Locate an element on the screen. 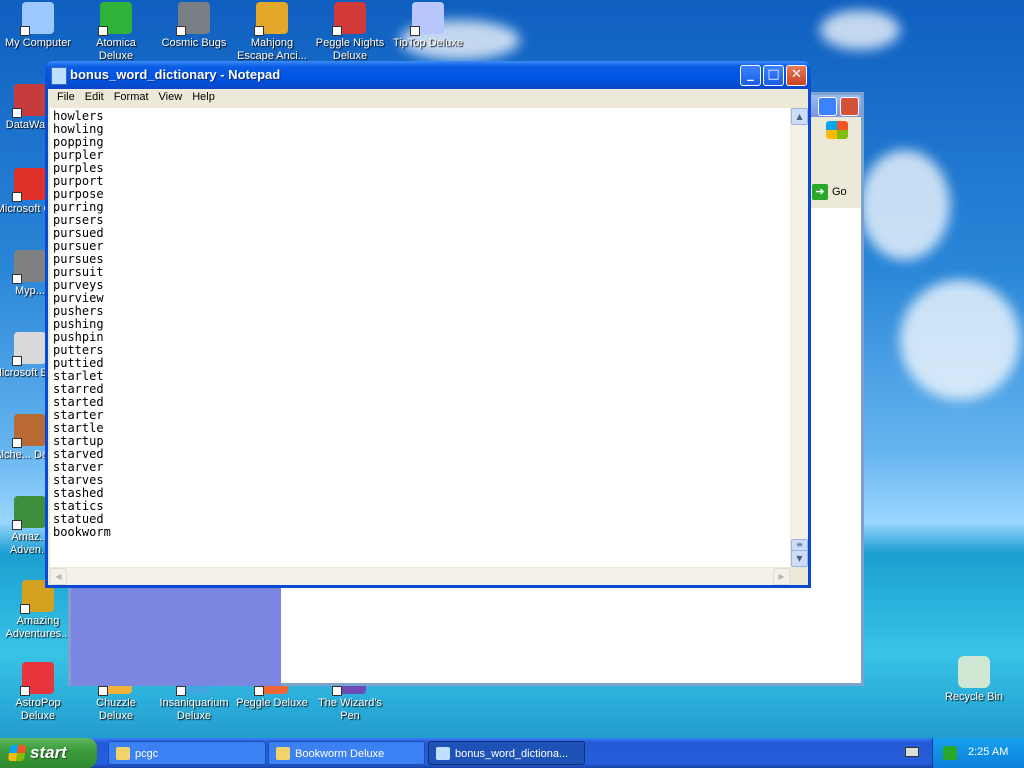  text-line: stashed is located at coordinates (78, 493).